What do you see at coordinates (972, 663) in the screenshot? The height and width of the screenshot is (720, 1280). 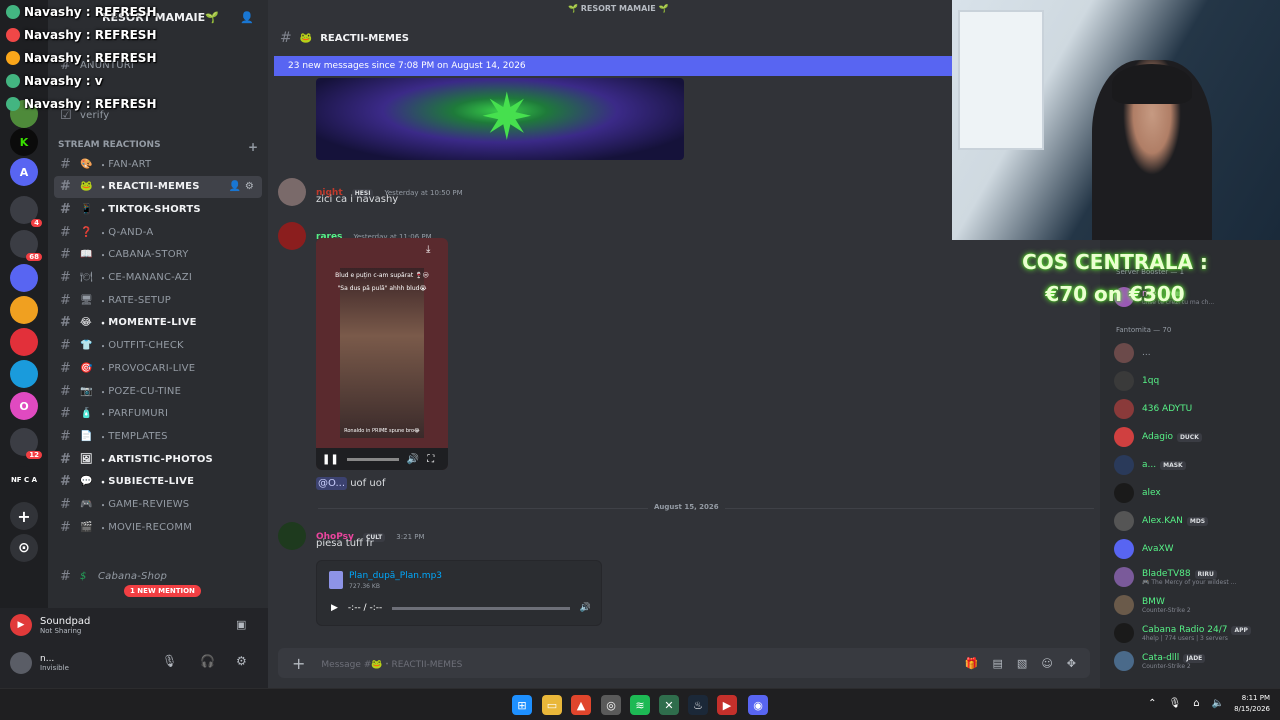 I see `gift-icon: 🎁` at bounding box center [972, 663].